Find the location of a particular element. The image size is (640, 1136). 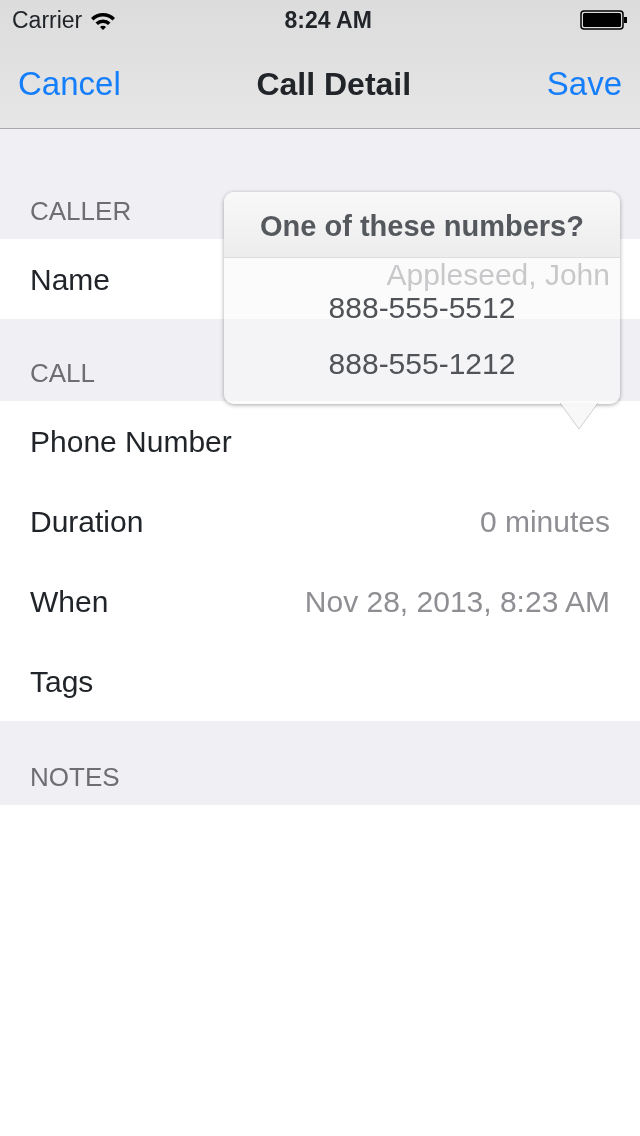

status-time: 8:24 AM is located at coordinates (328, 20).